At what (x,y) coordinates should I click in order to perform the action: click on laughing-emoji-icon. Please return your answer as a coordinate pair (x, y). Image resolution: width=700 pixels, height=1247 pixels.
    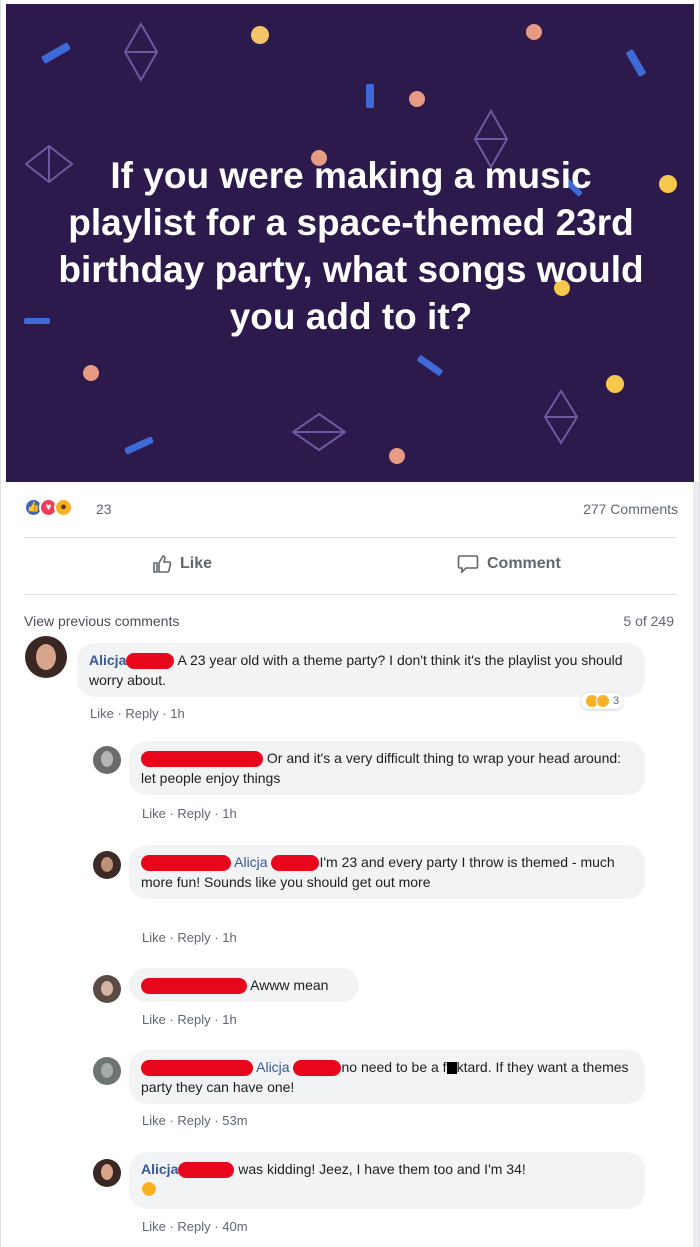
    Looking at the image, I should click on (149, 1189).